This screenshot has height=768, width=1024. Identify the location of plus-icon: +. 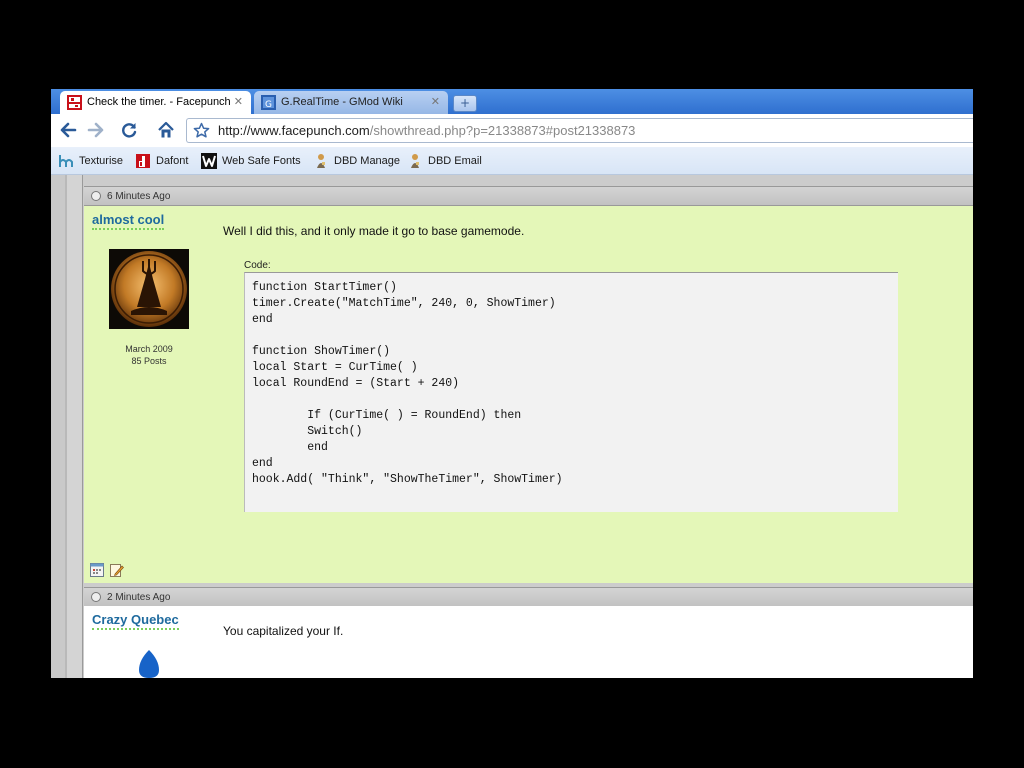
(465, 103).